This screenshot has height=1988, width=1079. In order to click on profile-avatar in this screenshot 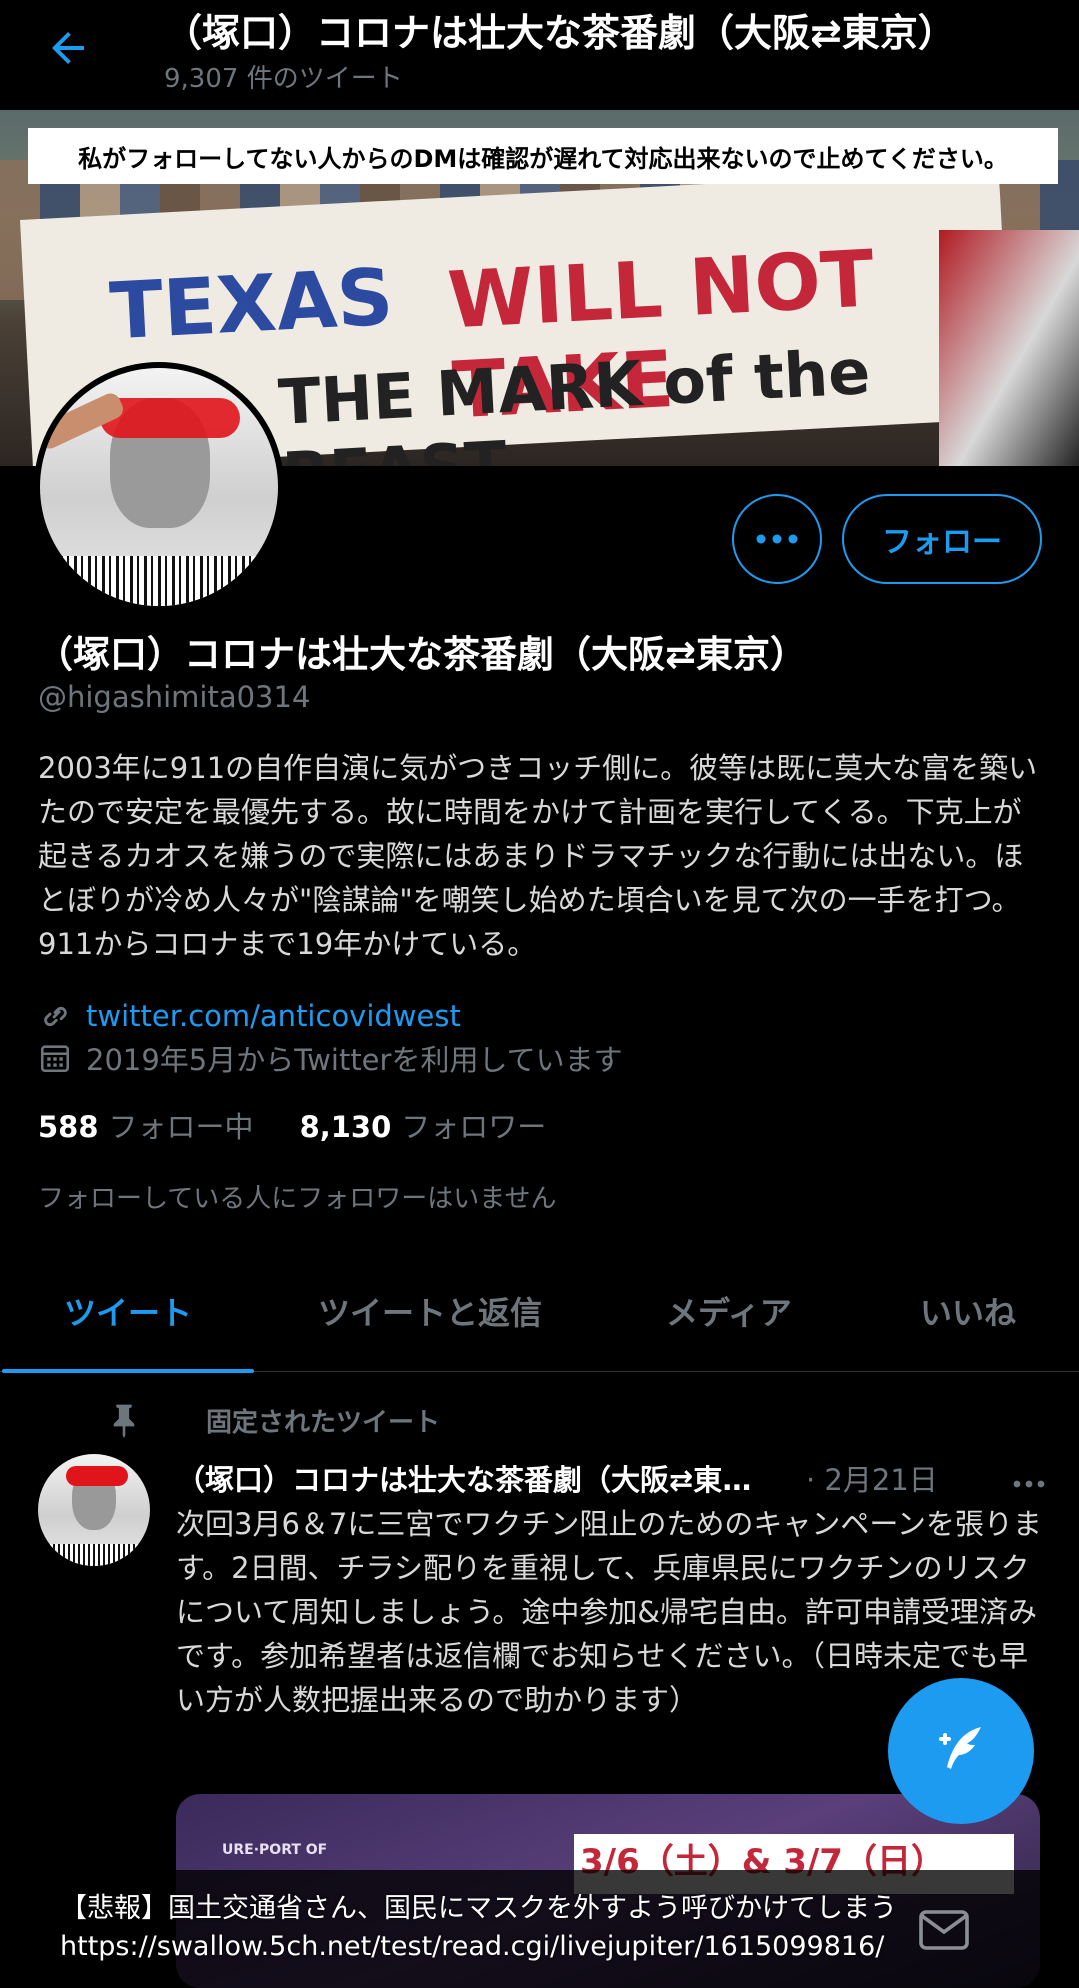, I will do `click(159, 487)`.